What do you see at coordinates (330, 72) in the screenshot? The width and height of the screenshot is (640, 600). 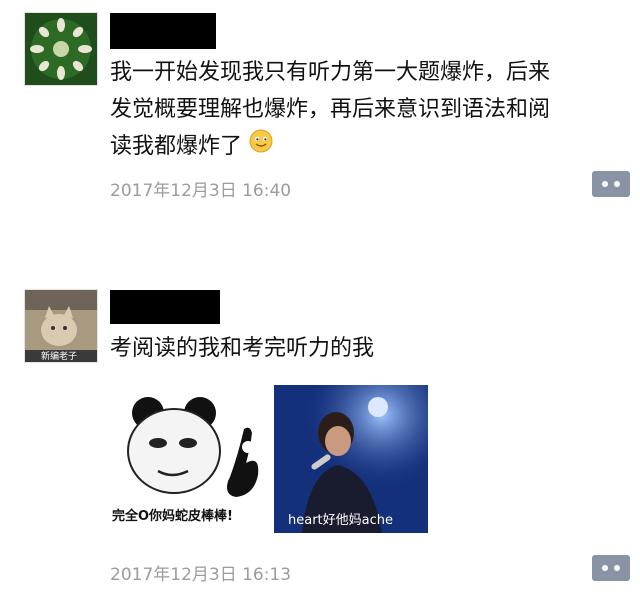 I see `post-text-line-1: 我一开始发现我只有听力第一大题爆炸，后来` at bounding box center [330, 72].